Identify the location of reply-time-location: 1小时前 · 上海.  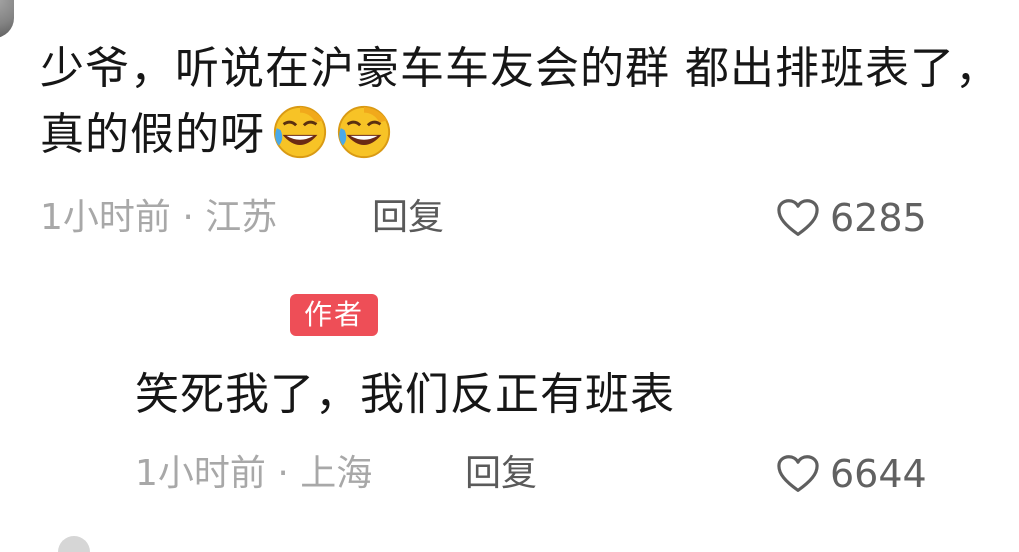
(254, 473).